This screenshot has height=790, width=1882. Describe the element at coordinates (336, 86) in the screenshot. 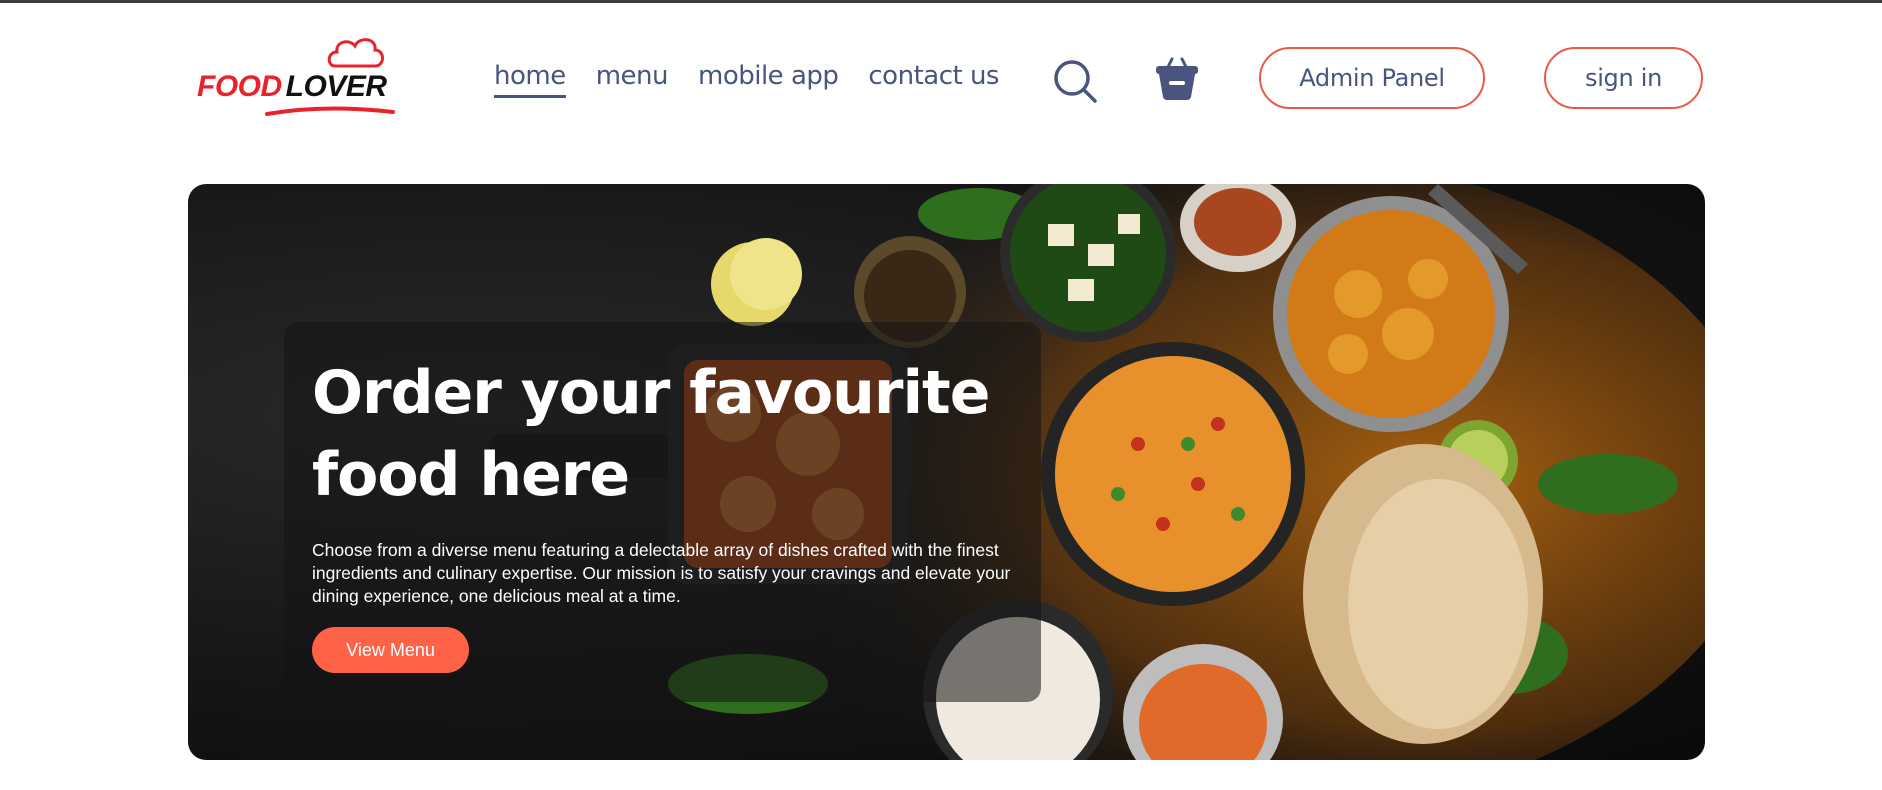

I see `logo-lover: LOVER` at that location.